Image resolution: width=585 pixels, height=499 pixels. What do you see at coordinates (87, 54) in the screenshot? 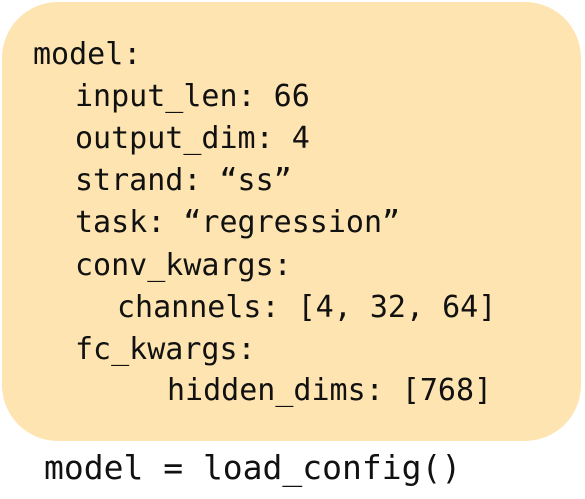
I see `yaml-line-model: model:` at bounding box center [87, 54].